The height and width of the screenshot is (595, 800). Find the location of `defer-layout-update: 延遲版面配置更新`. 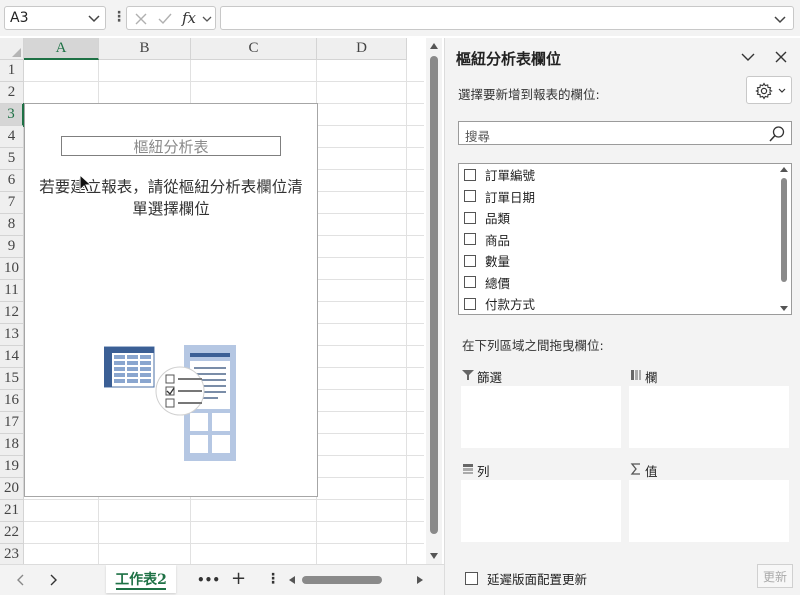

defer-layout-update: 延遲版面配置更新 is located at coordinates (526, 578).